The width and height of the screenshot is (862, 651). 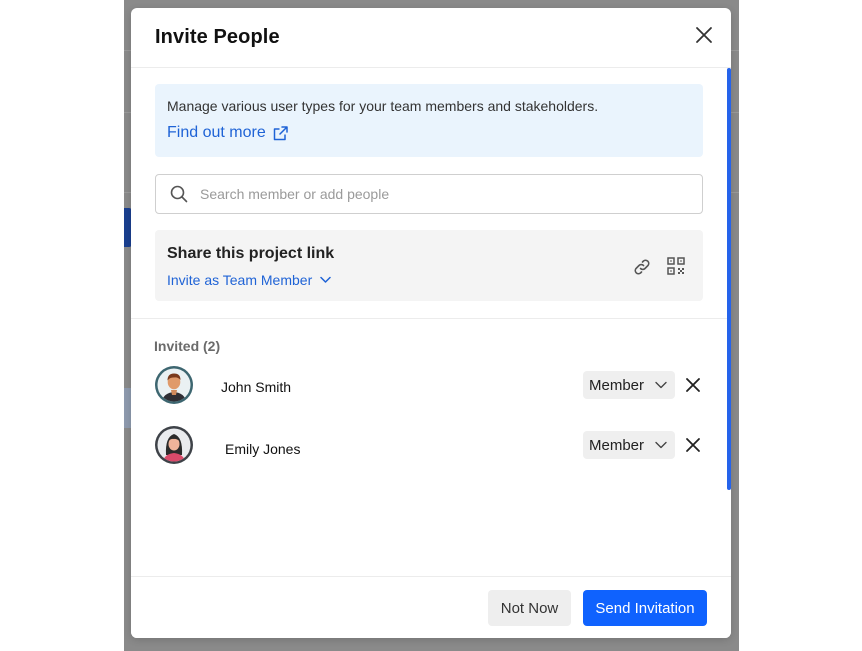 I want to click on male-avatar-icon, so click(x=174, y=385).